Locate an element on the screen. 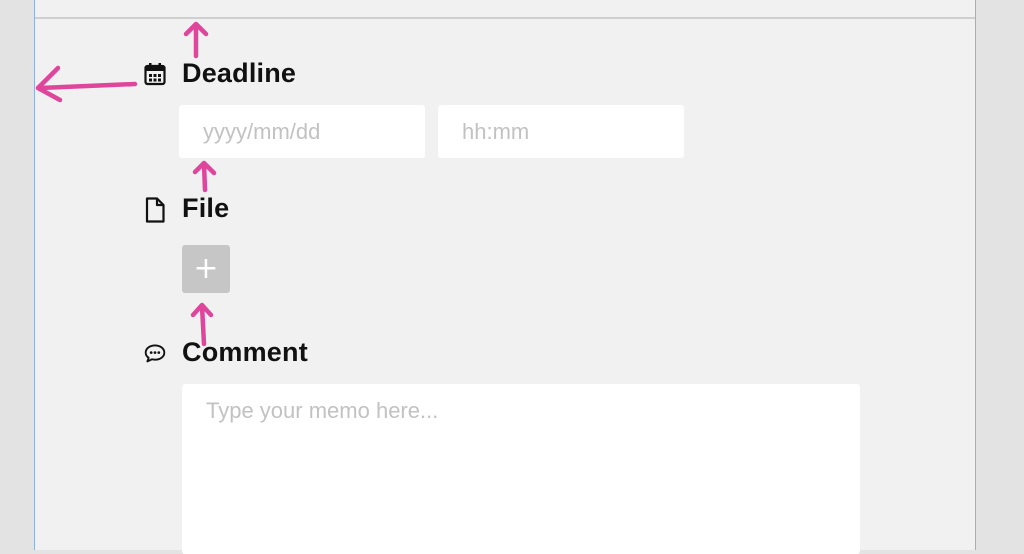  speech-bubble-icon is located at coordinates (155, 353).